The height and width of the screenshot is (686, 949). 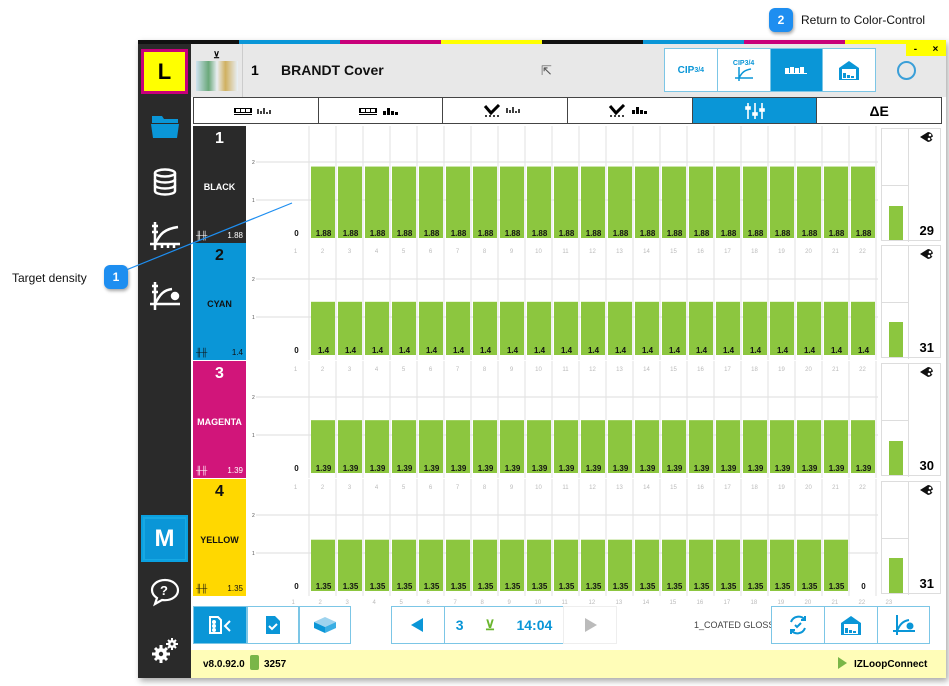 I want to click on target-density-value: 1.35, so click(x=235, y=588).